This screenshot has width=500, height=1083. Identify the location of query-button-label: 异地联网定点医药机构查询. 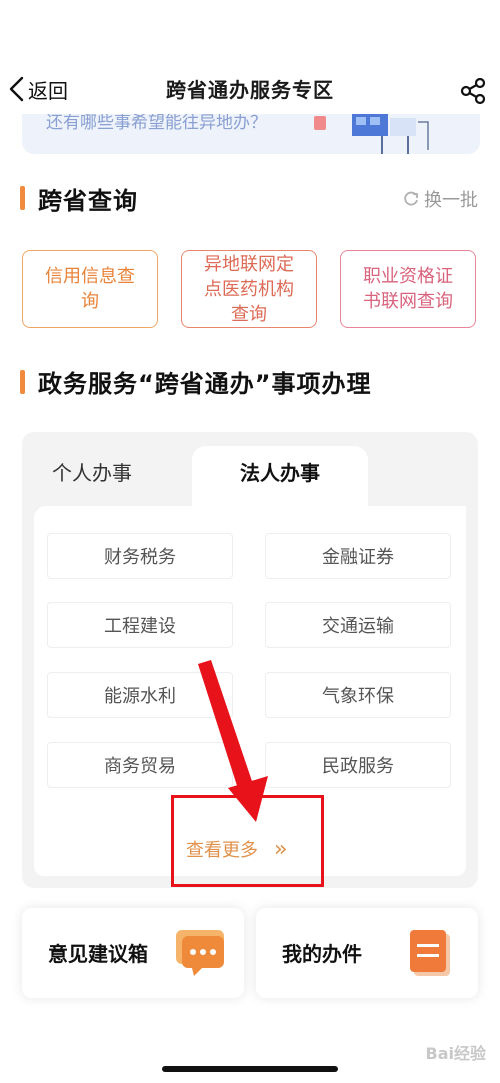
(249, 289).